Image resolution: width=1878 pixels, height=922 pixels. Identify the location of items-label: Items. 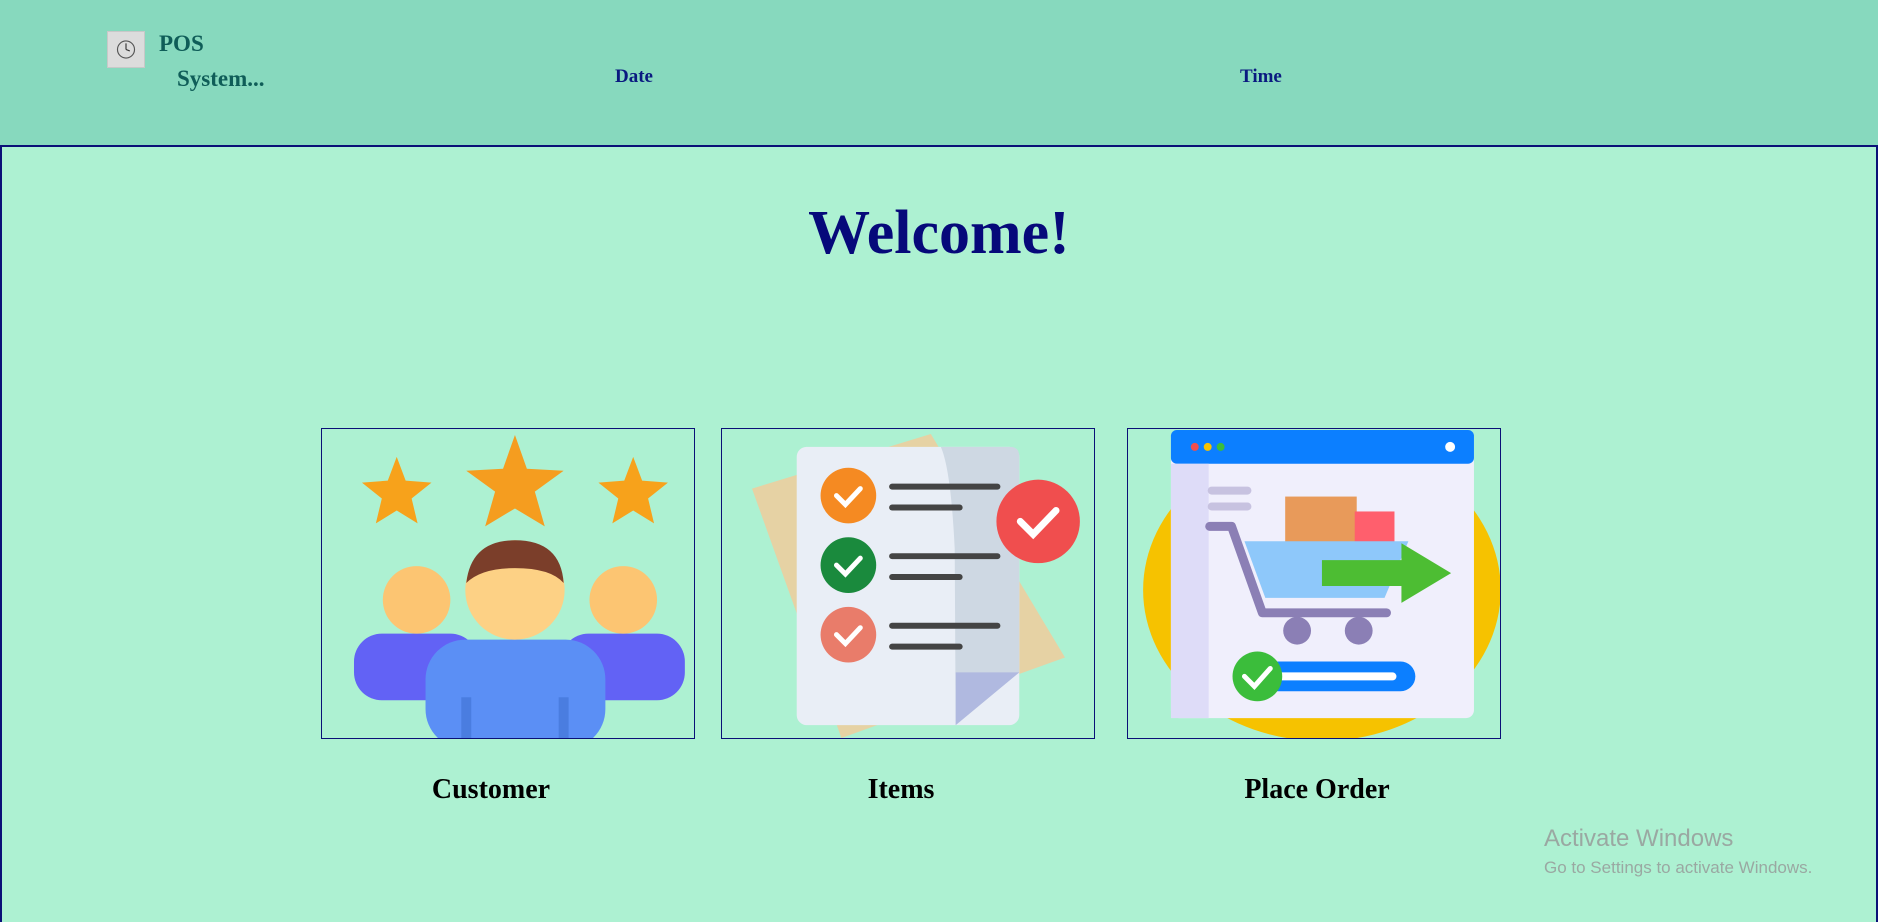
(901, 790).